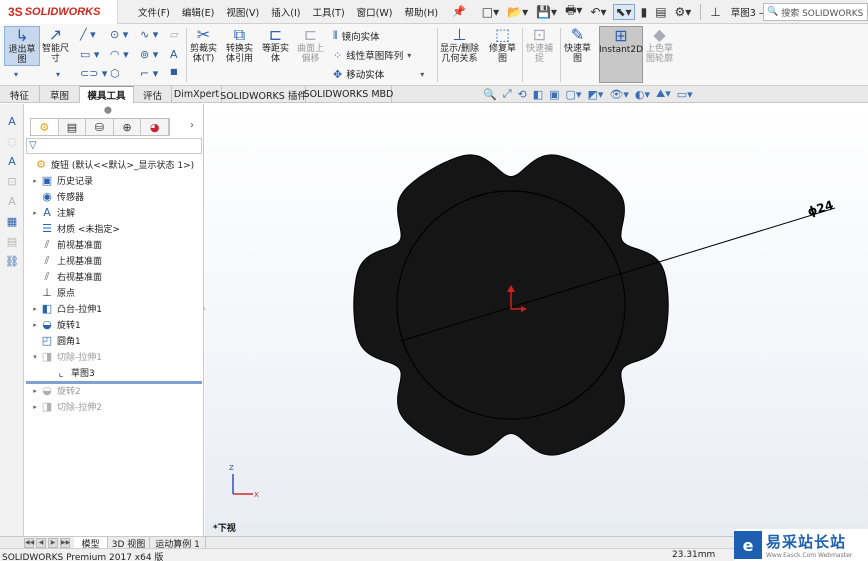  Describe the element at coordinates (546, 12) in the screenshot. I see `save-icon: 💾▾` at that location.